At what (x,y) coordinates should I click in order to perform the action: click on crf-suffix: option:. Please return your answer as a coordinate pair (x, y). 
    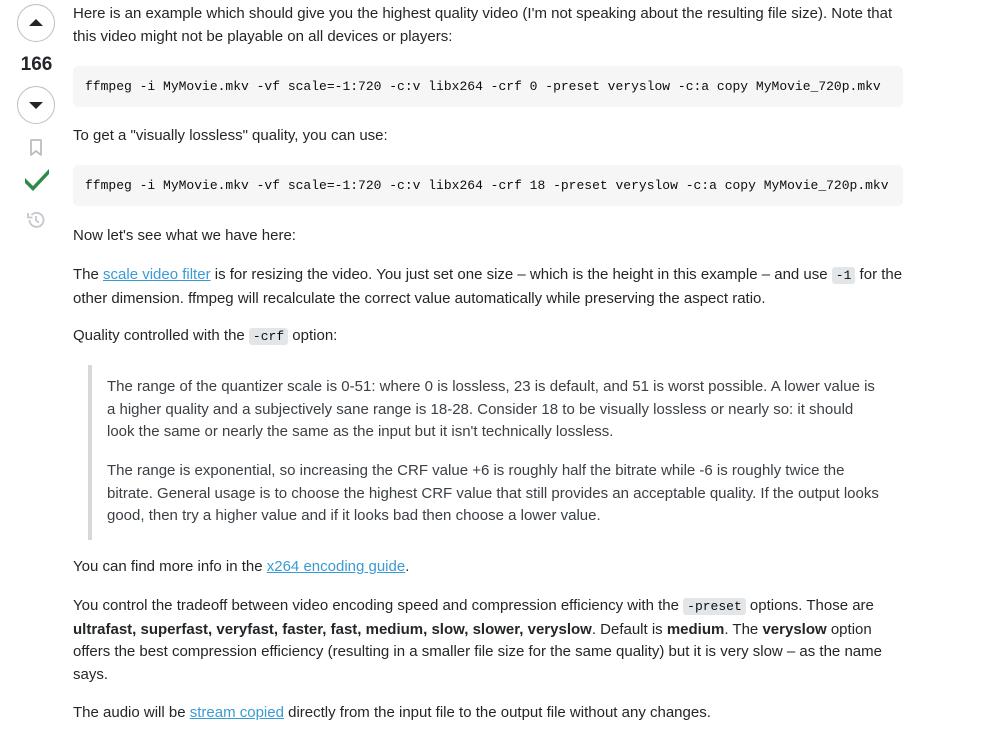
    Looking at the image, I should click on (313, 335).